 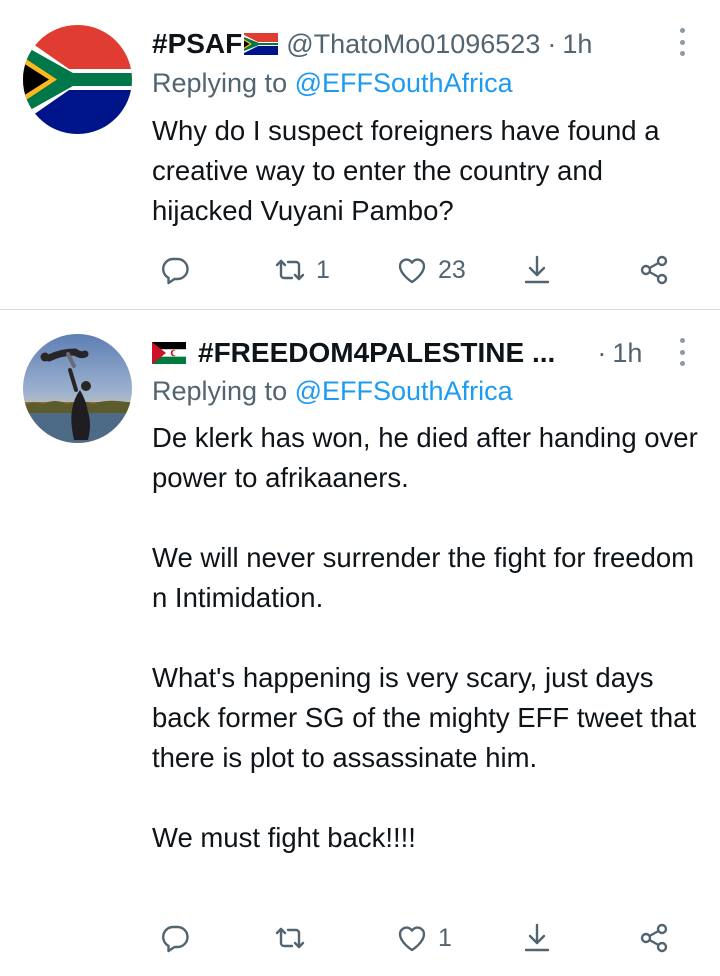 I want to click on tweet-actions: 1, so click(x=422, y=938).